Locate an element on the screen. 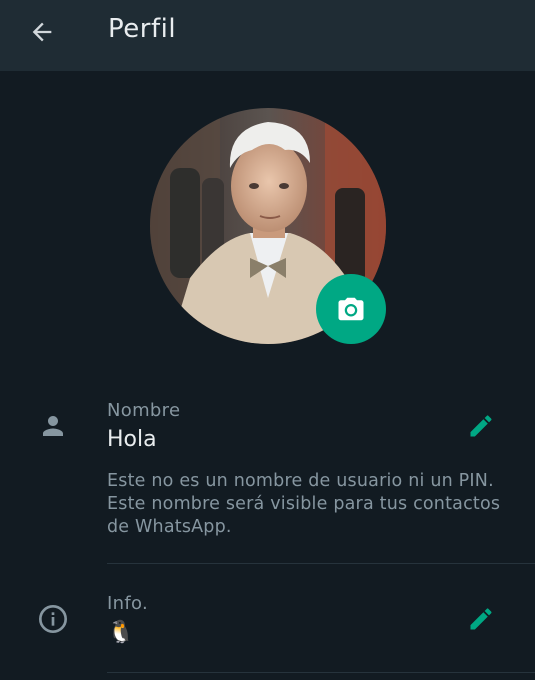  person-icon is located at coordinates (53, 426).